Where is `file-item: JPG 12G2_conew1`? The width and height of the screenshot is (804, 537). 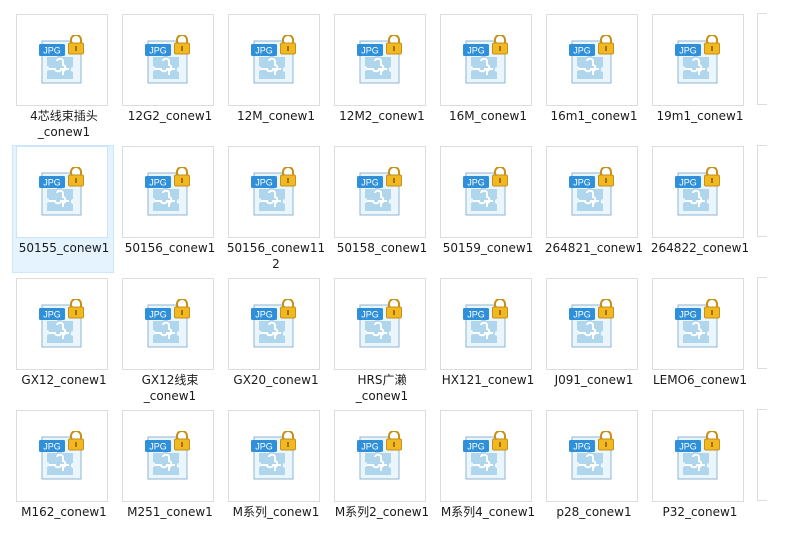 file-item: JPG 12G2_conew1 is located at coordinates (169, 77).